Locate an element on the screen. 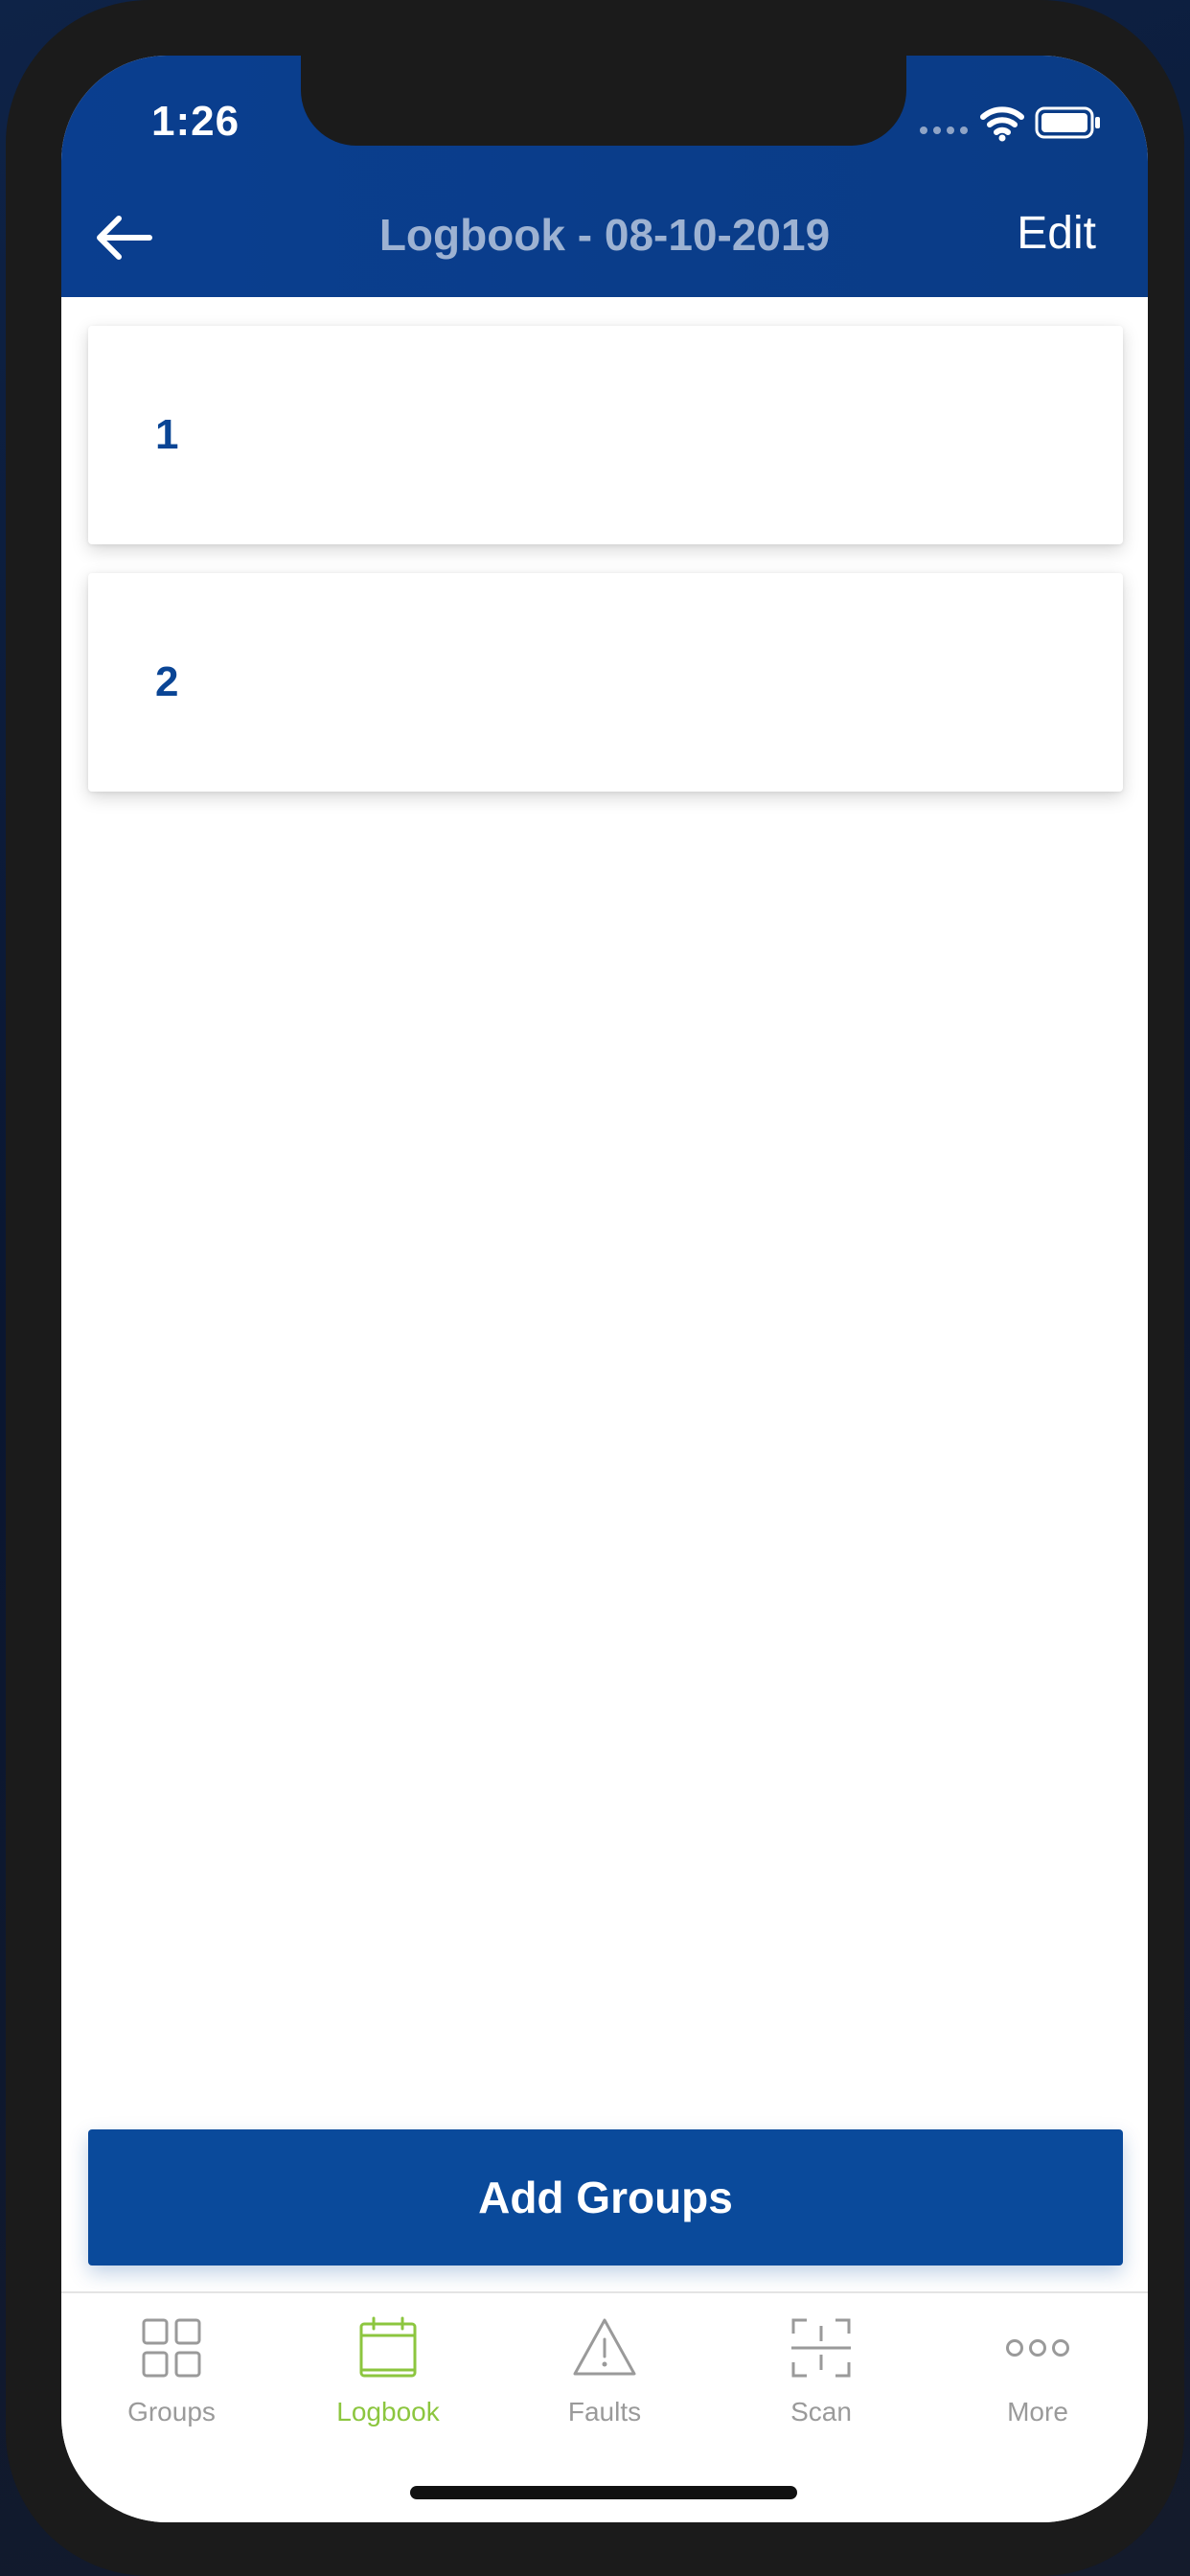 The width and height of the screenshot is (1190, 2576). wifi-icon is located at coordinates (1002, 124).